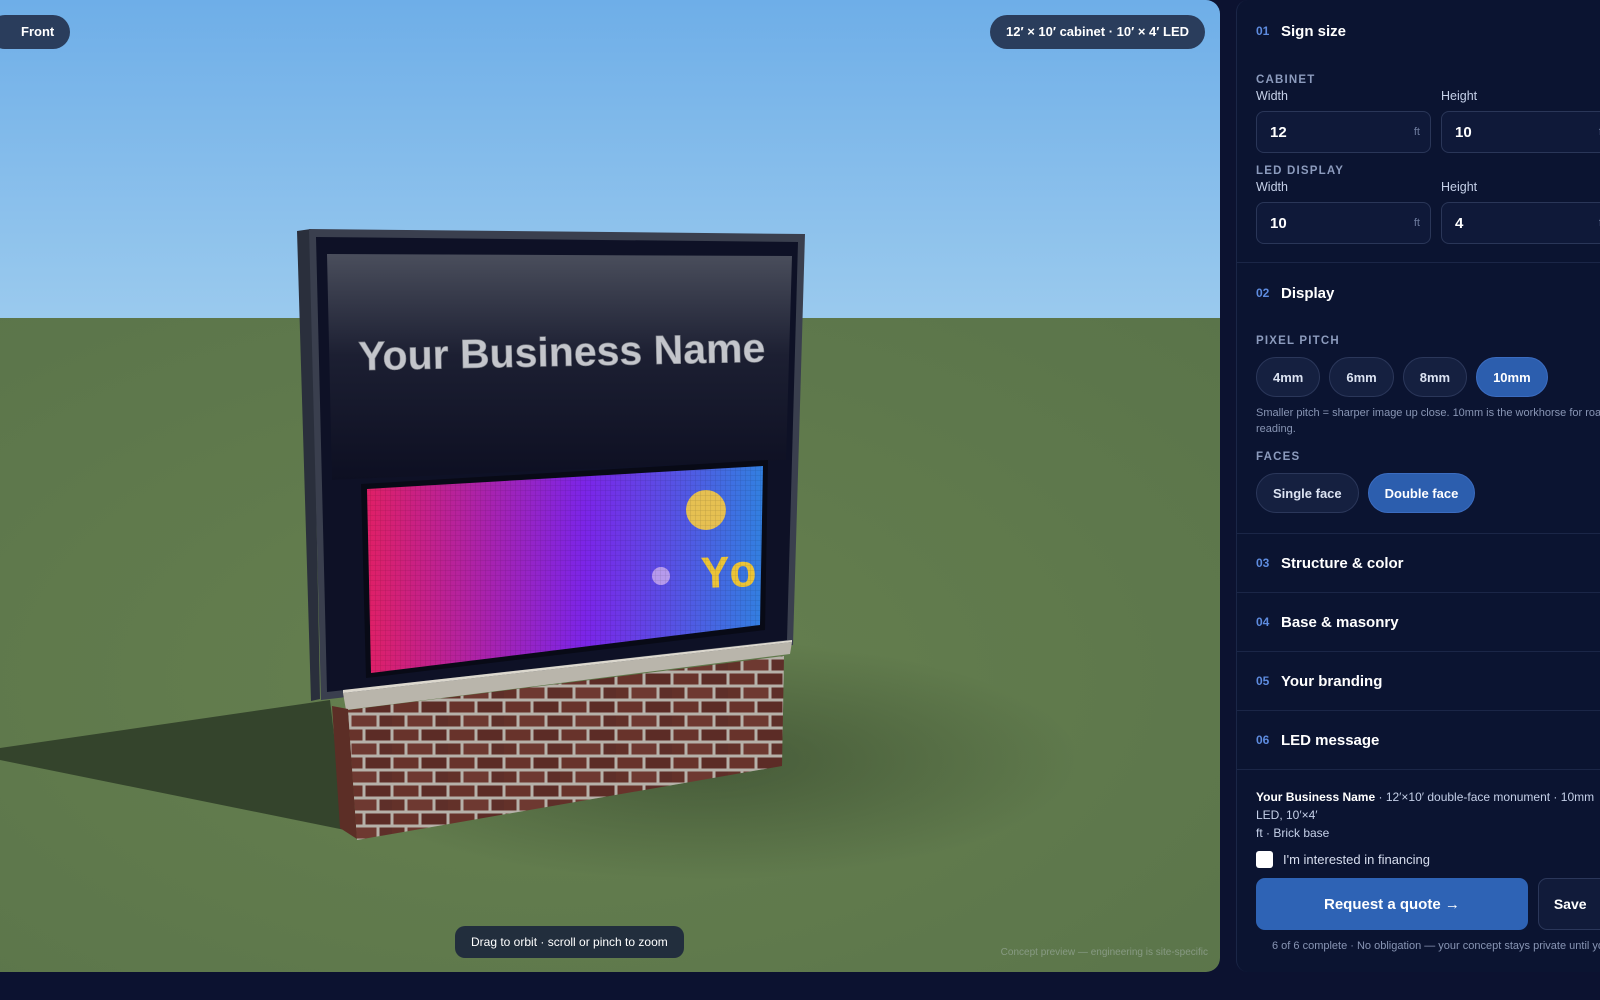 This screenshot has height=1000, width=1600. I want to click on led-height-input, so click(1521, 223).